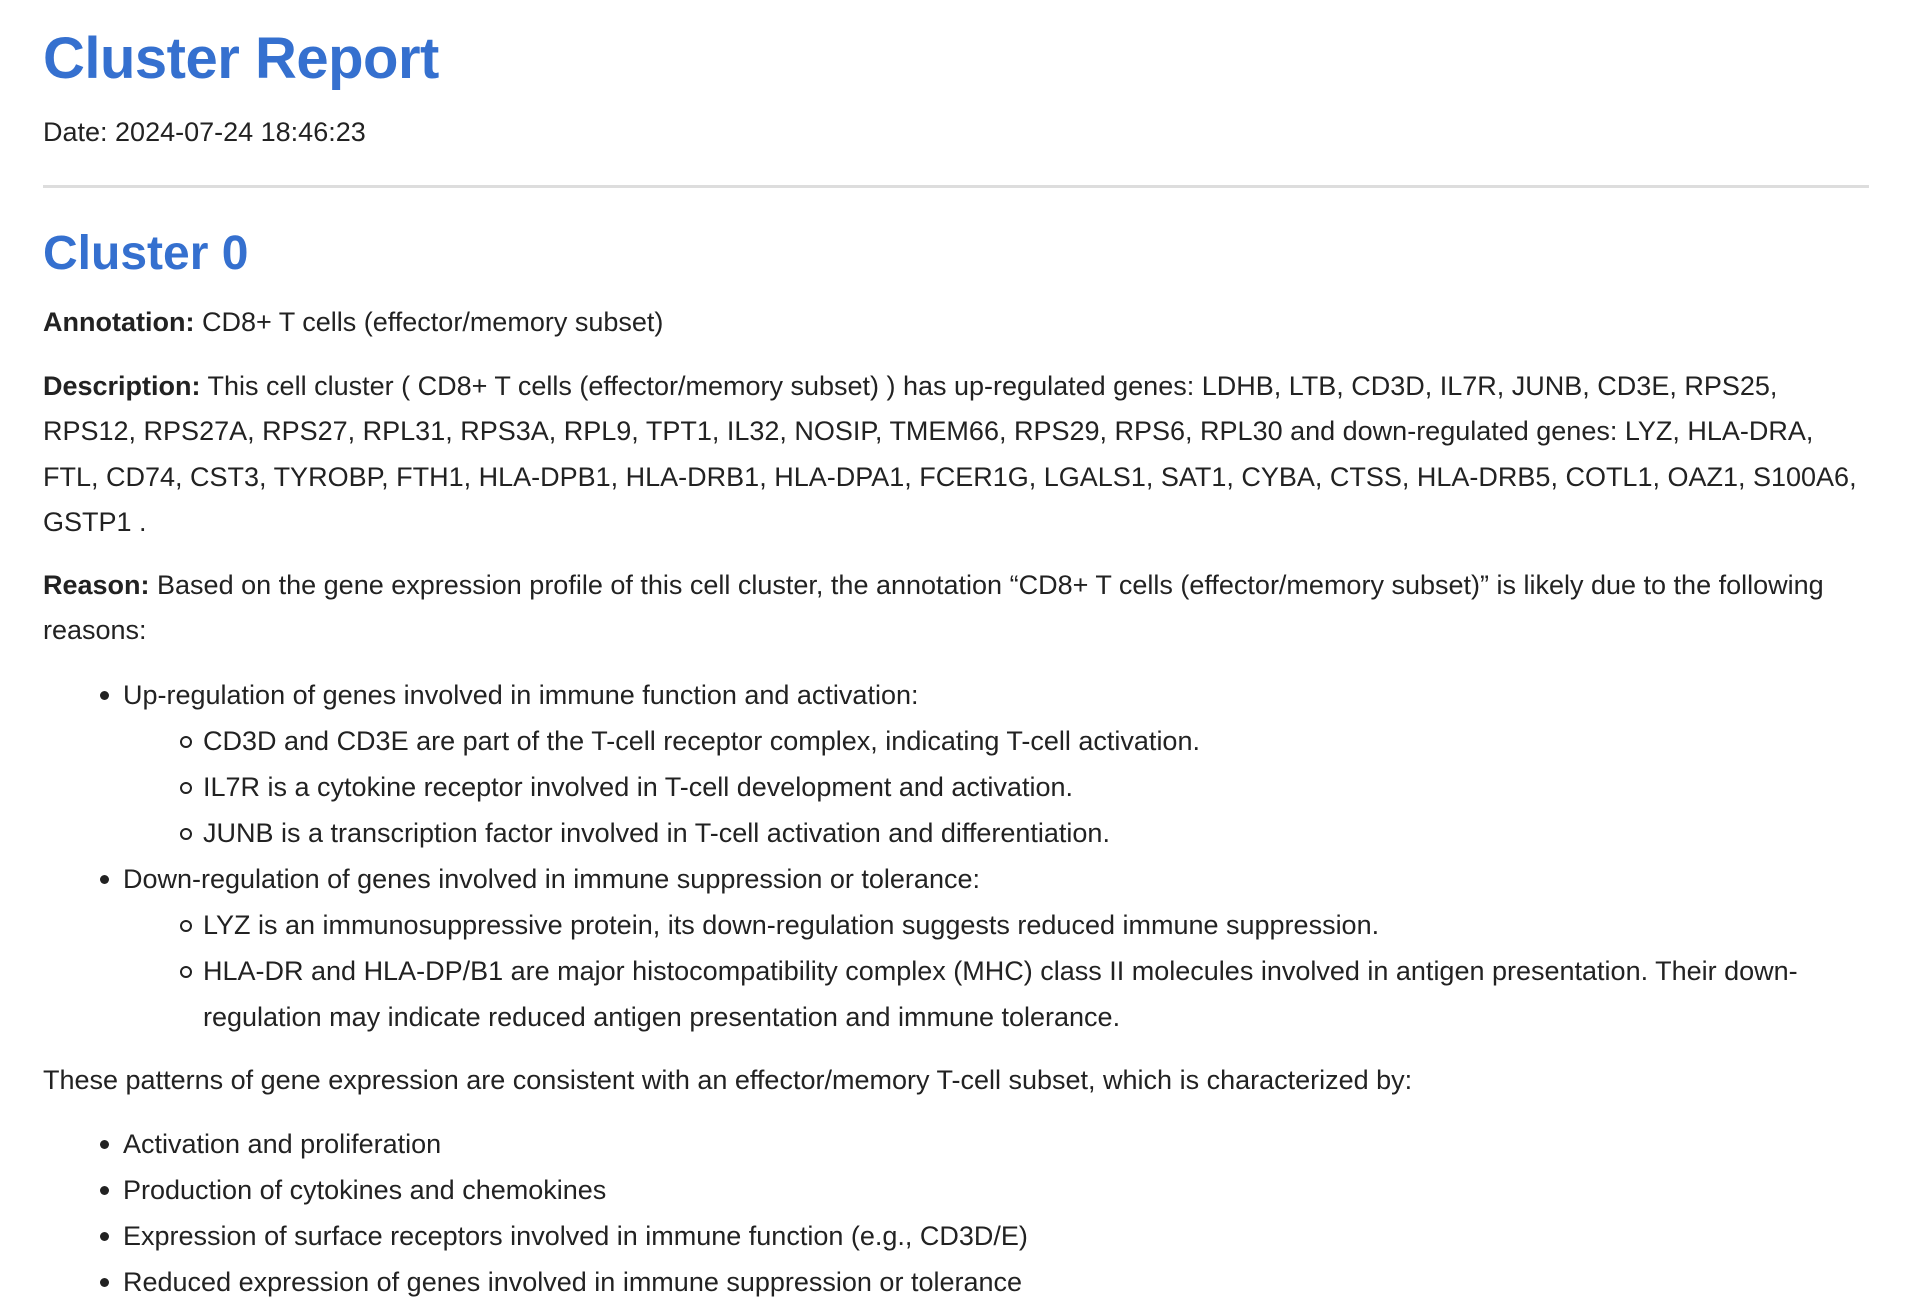 This screenshot has width=1910, height=1305. Describe the element at coordinates (96, 584) in the screenshot. I see `reason-label: Reason:` at that location.